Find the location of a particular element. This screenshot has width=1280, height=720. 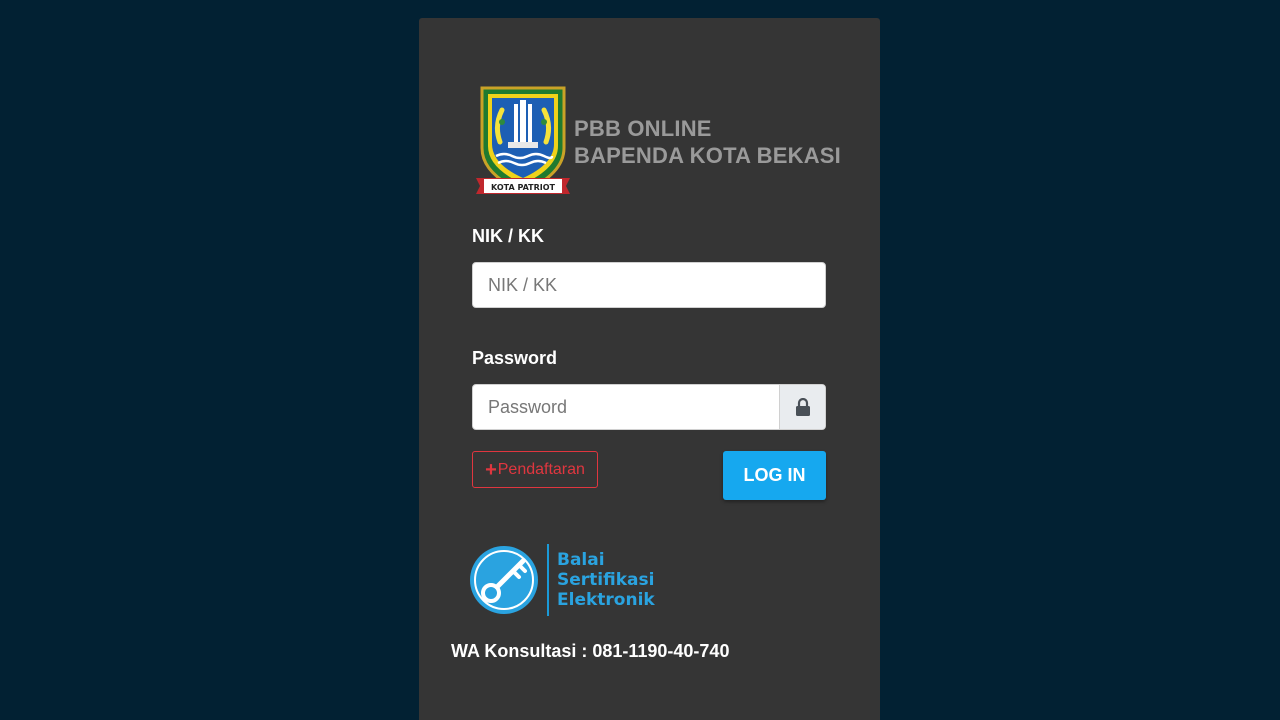

brand-line-2: BAPENDA KOTA BEKASI is located at coordinates (707, 155).